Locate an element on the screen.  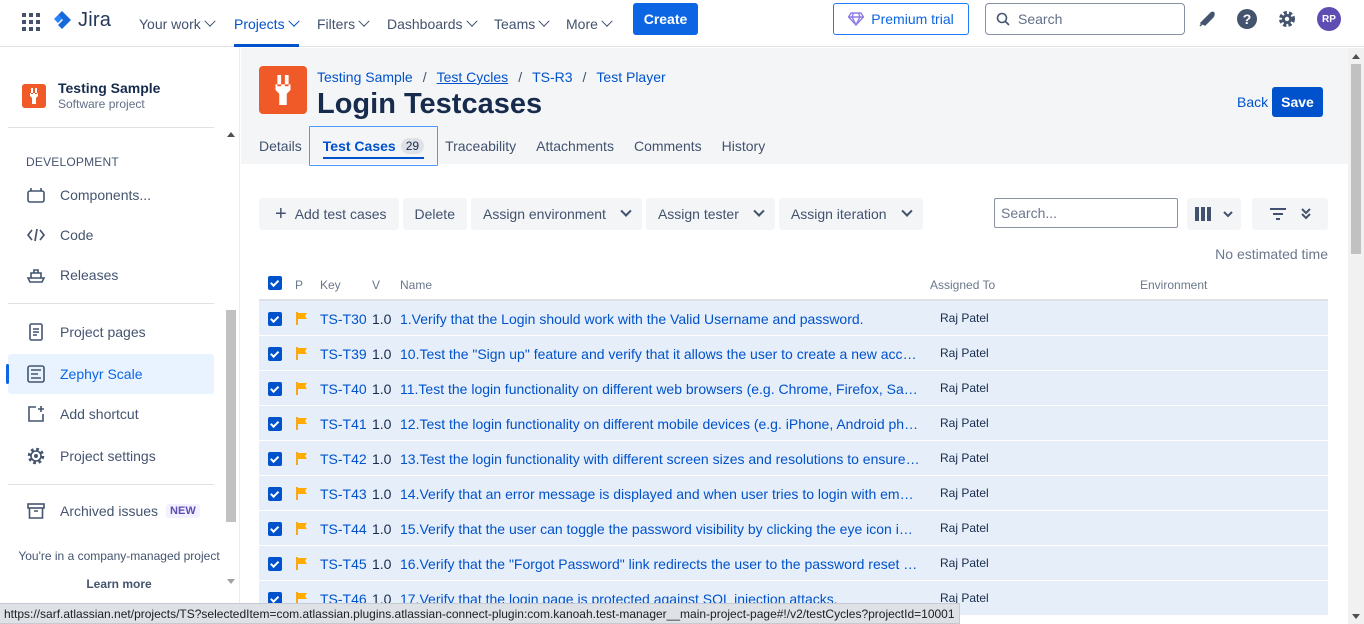
sidebar-item-archived-issues: Archived issues NEW is located at coordinates (111, 511).